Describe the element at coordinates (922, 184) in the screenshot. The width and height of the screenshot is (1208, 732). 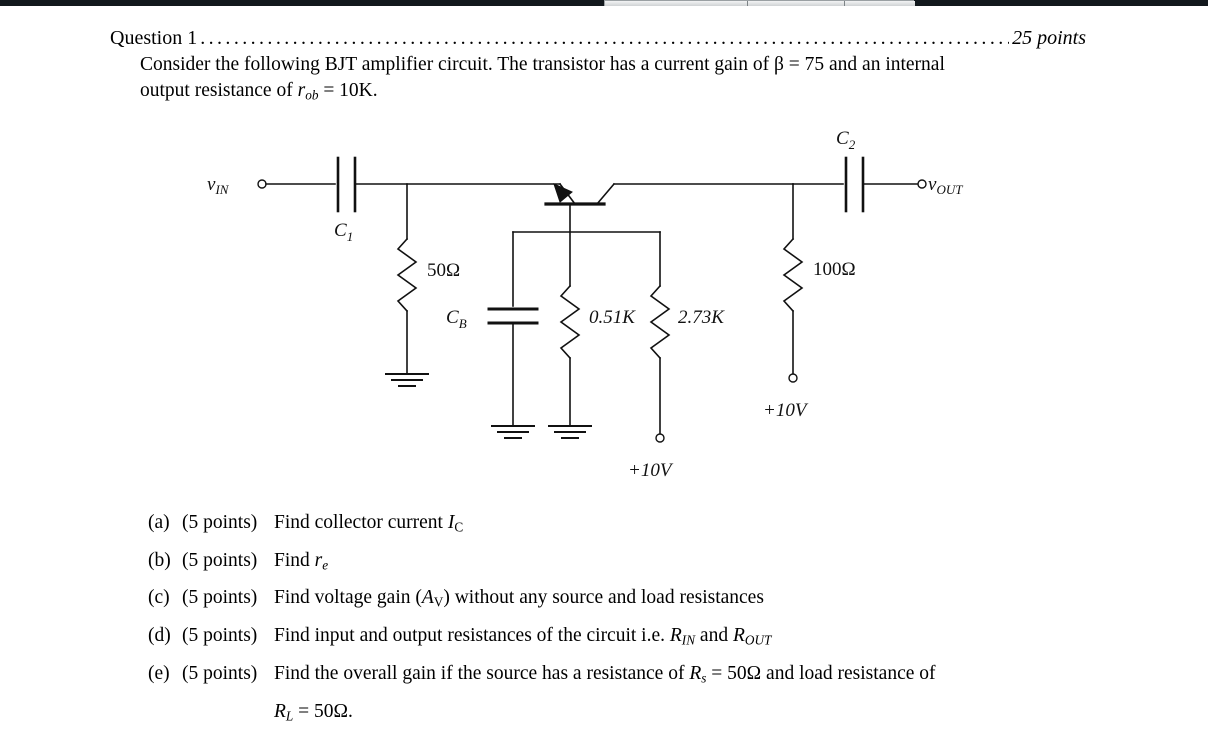
I see `output-terminal-node` at that location.